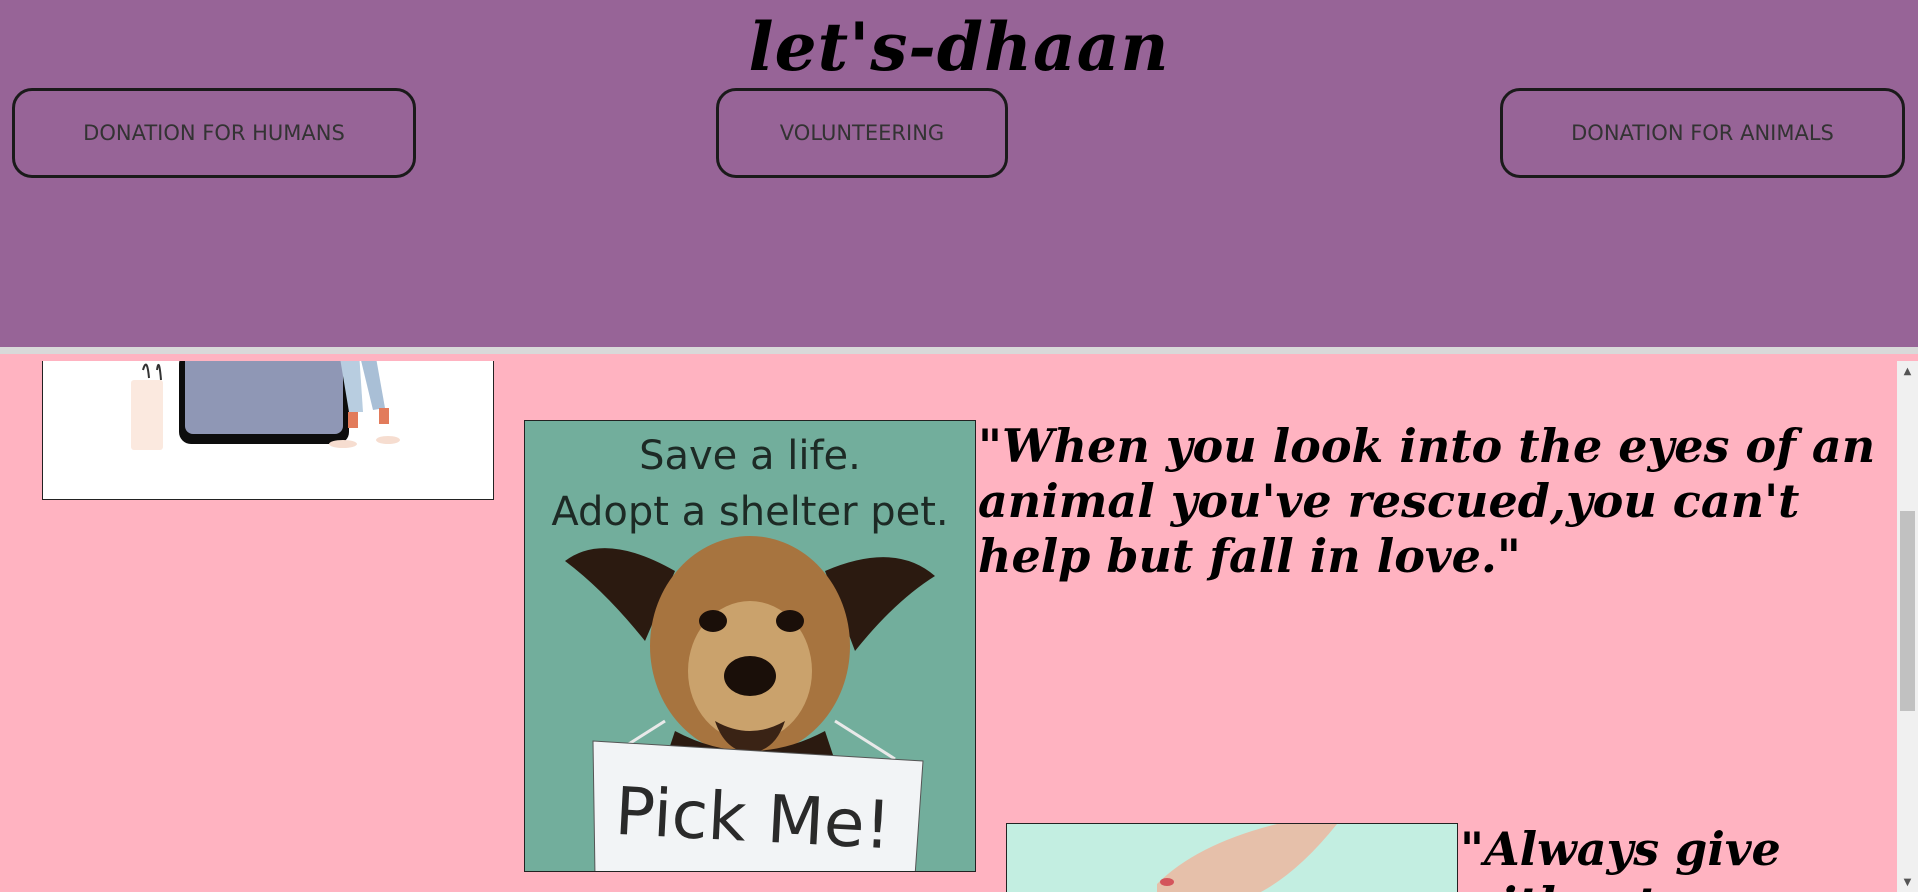 This screenshot has height=892, width=1918. I want to click on poster-line-2: Adopt a shelter pet., so click(749, 512).